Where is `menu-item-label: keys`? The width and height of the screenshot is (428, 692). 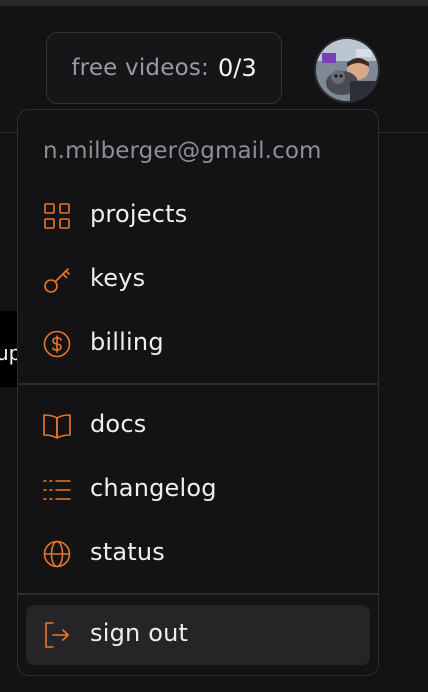
menu-item-label: keys is located at coordinates (118, 278).